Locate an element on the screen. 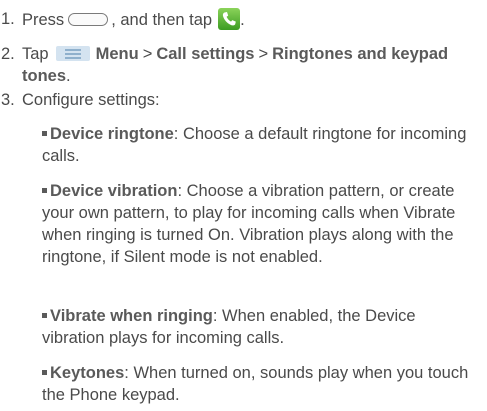 The height and width of the screenshot is (411, 487). call-settings-label: Call settings is located at coordinates (205, 54).